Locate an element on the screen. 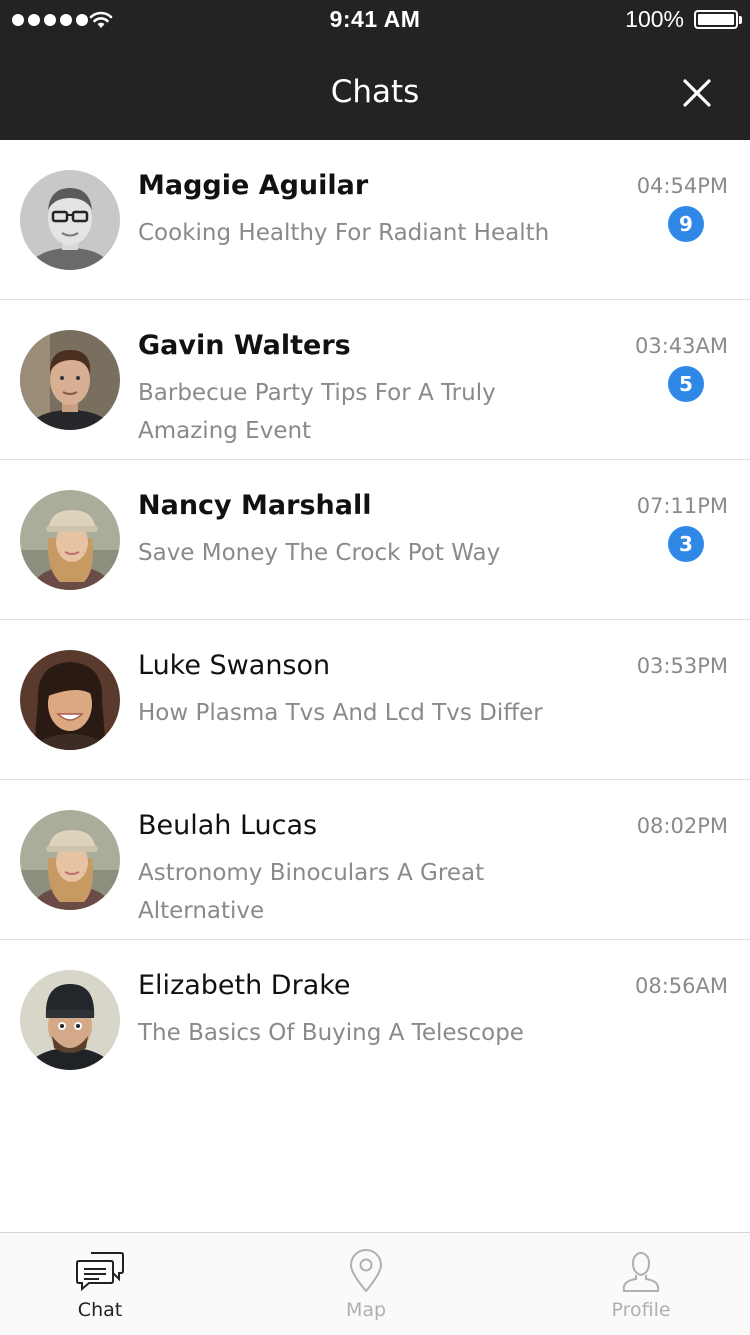  chat-timestamp: 04:54PM is located at coordinates (682, 186).